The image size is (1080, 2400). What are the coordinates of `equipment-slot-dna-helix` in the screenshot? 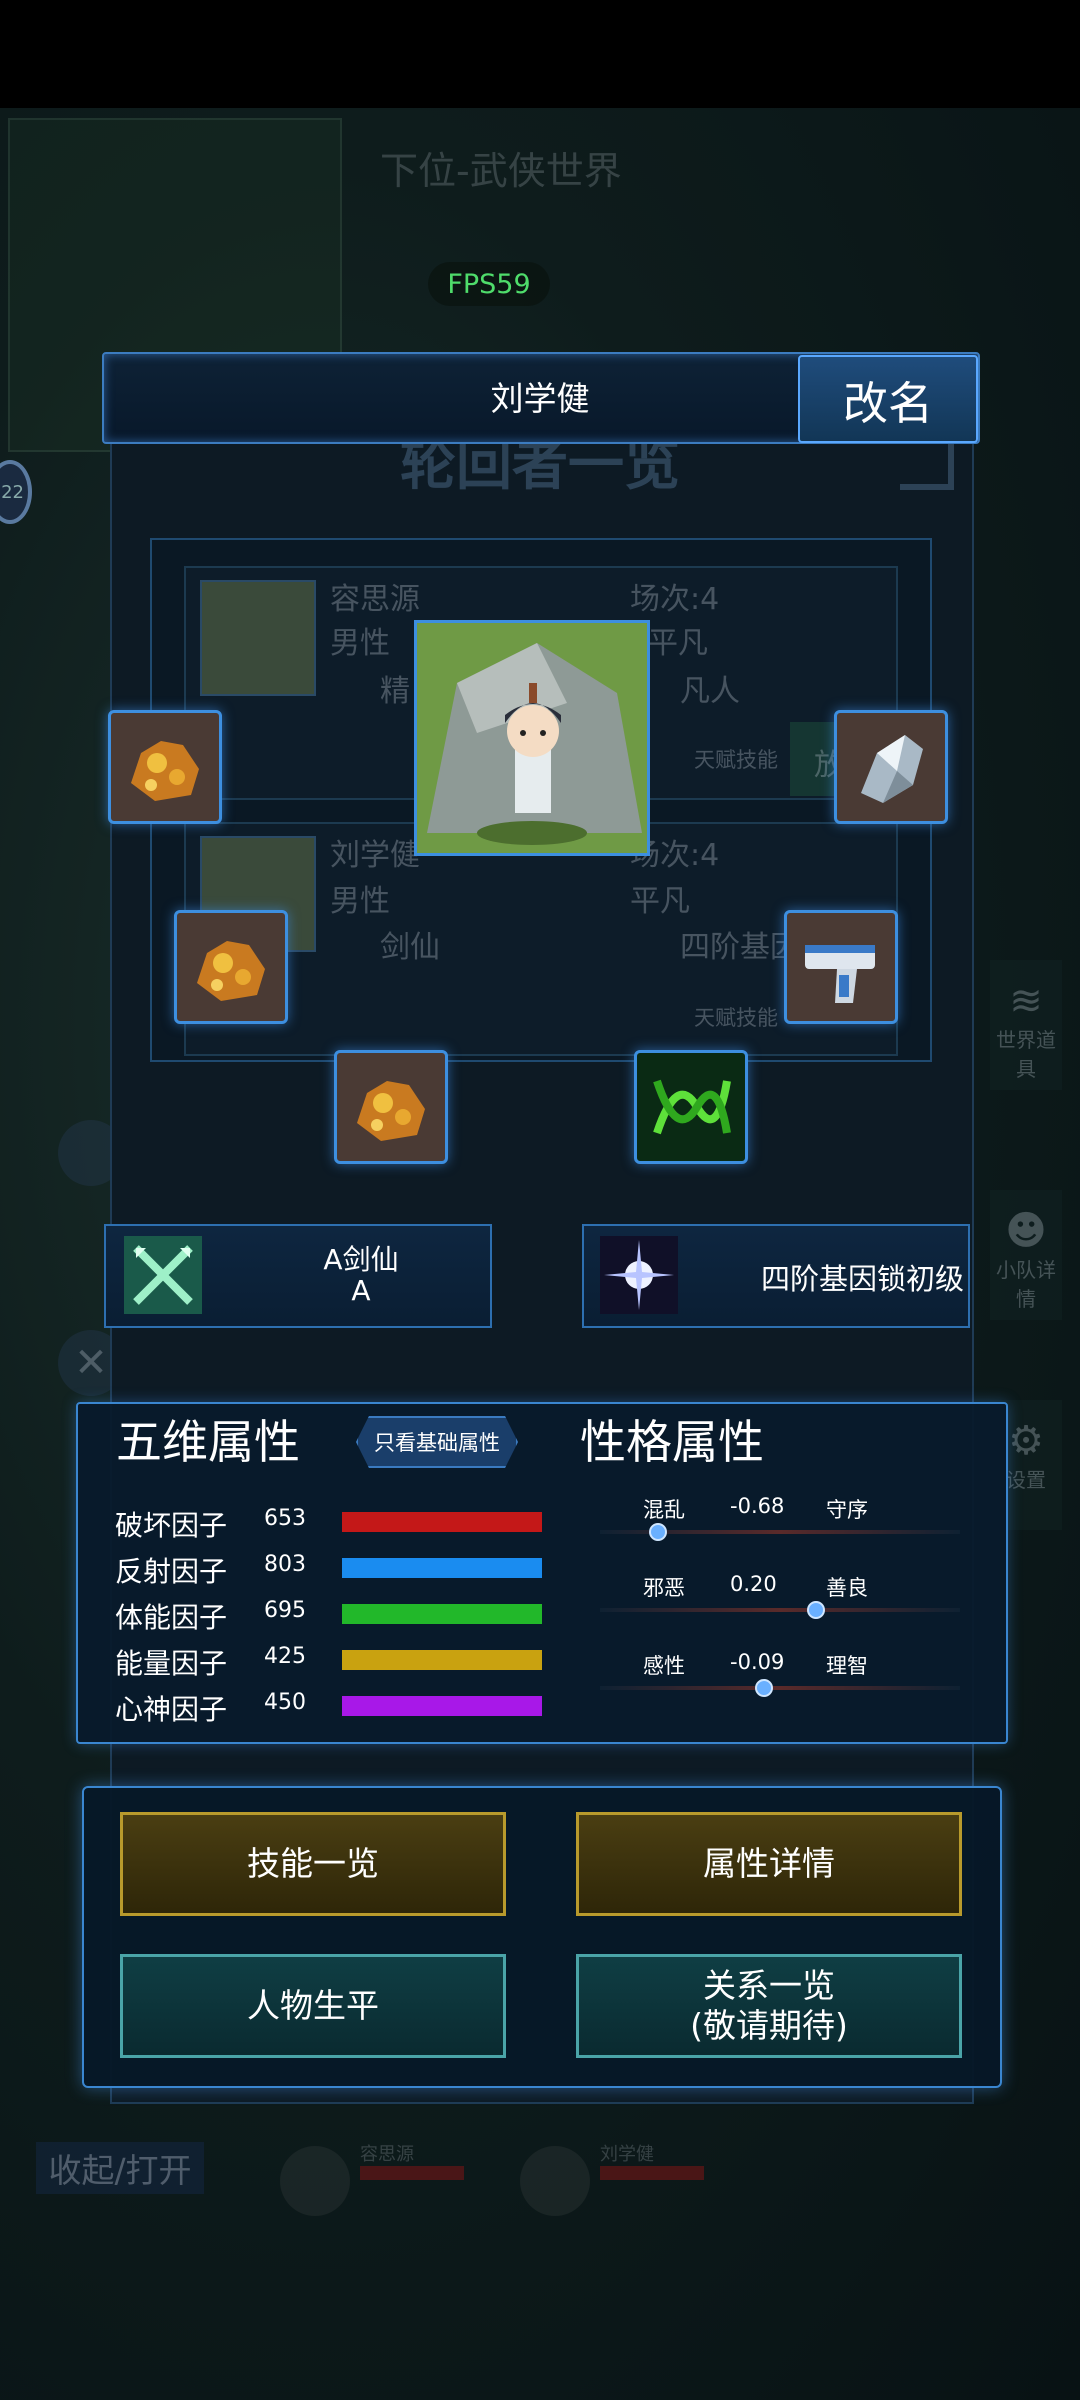 It's located at (691, 1107).